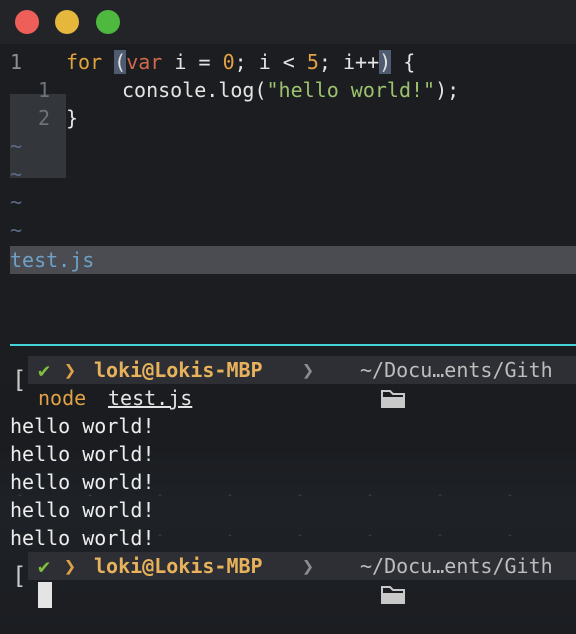  Describe the element at coordinates (194, 90) in the screenshot. I see `code-fragment: console.log(` at that location.